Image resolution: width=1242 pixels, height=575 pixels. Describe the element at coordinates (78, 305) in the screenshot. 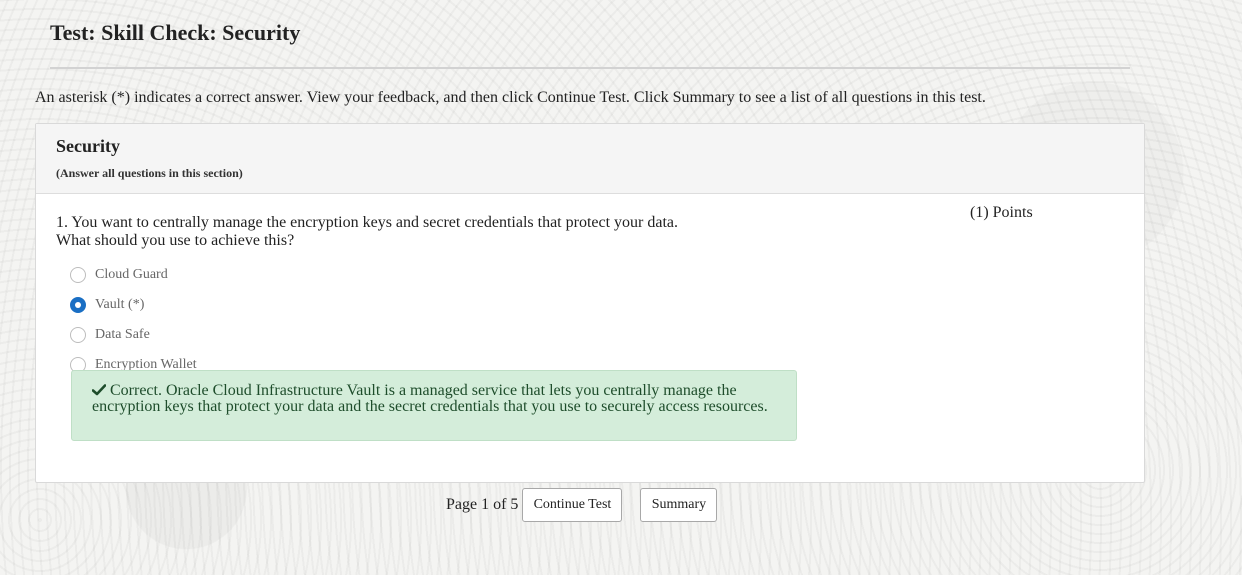

I see `radio-button-selected` at that location.